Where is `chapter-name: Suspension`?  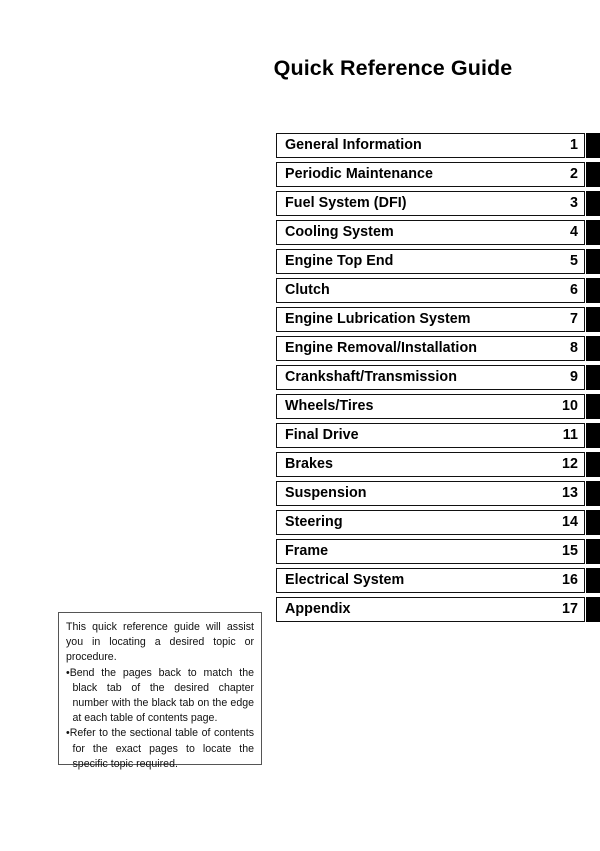
chapter-name: Suspension is located at coordinates (326, 493).